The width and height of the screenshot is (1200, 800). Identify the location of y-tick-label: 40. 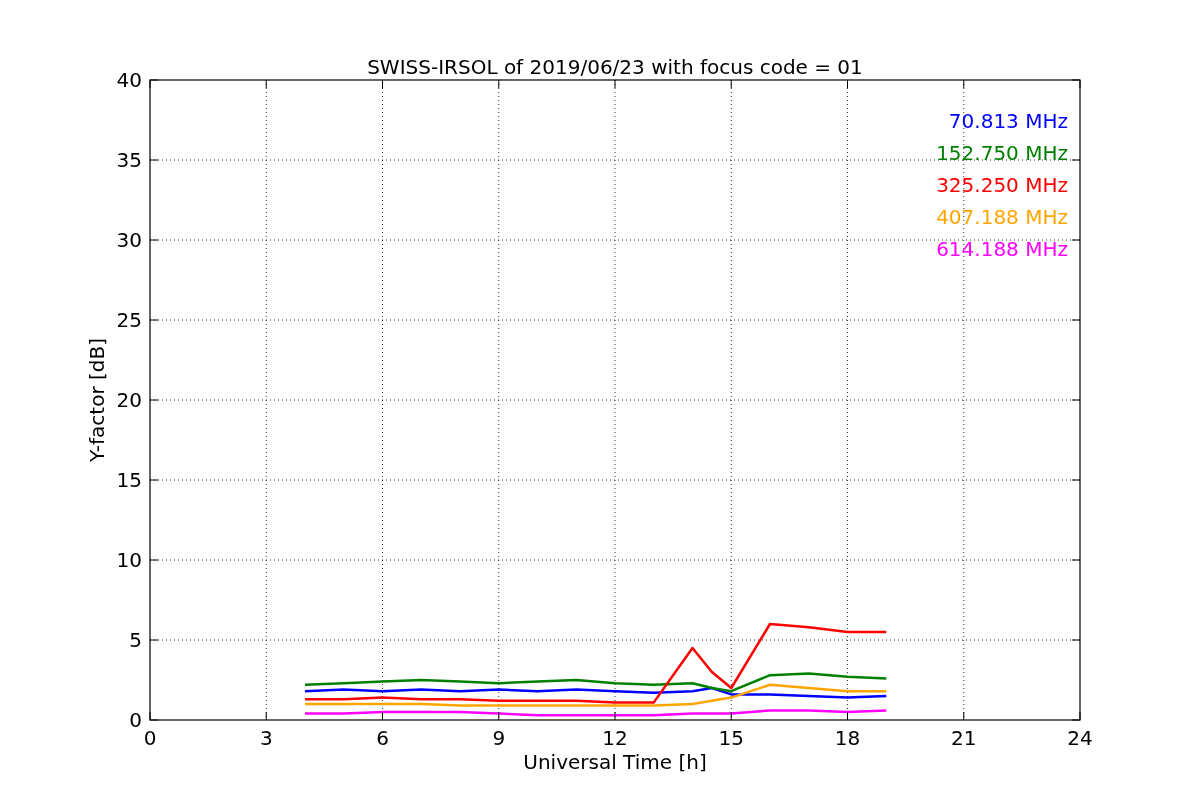
(129, 80).